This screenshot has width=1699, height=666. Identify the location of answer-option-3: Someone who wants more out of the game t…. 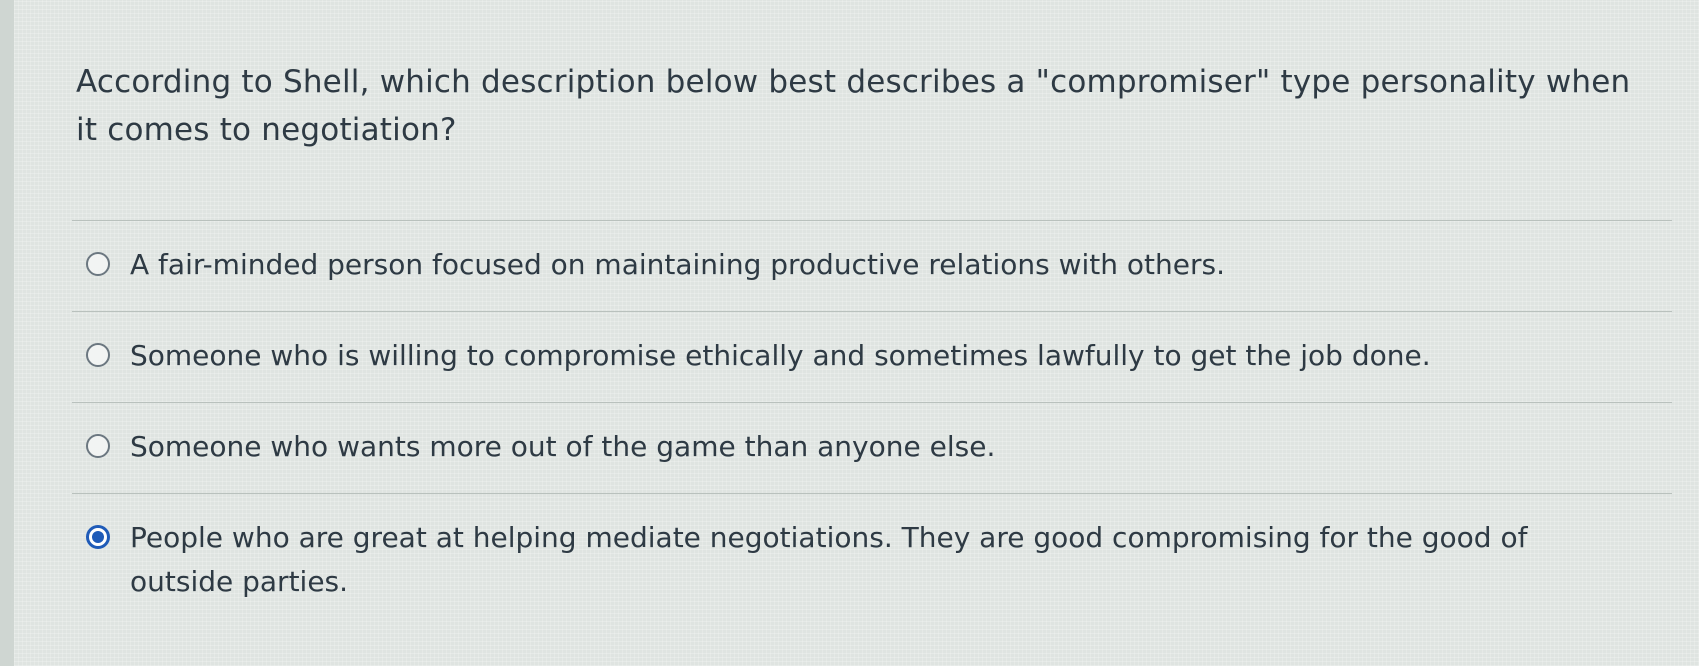
(872, 448).